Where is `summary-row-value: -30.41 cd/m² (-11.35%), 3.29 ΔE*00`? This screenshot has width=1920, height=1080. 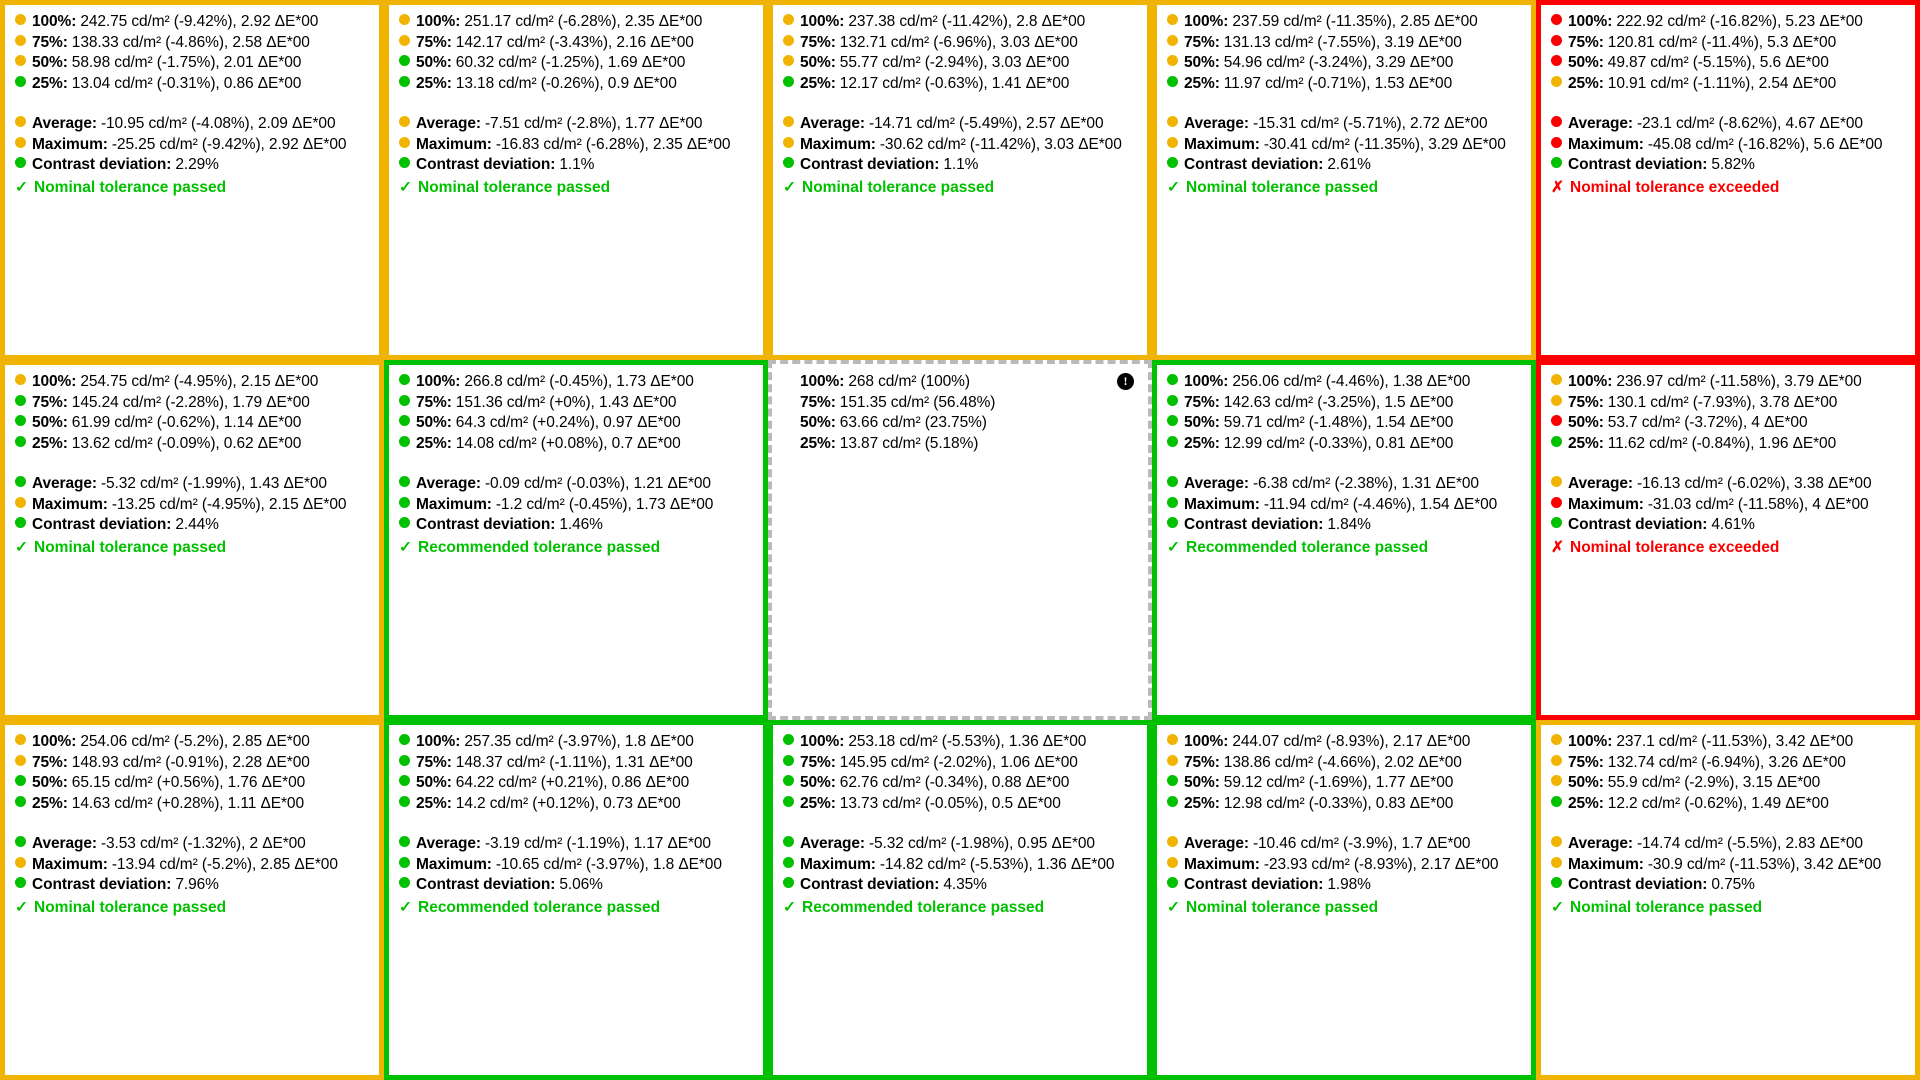 summary-row-value: -30.41 cd/m² (-11.35%), 3.29 ΔE*00 is located at coordinates (1384, 144).